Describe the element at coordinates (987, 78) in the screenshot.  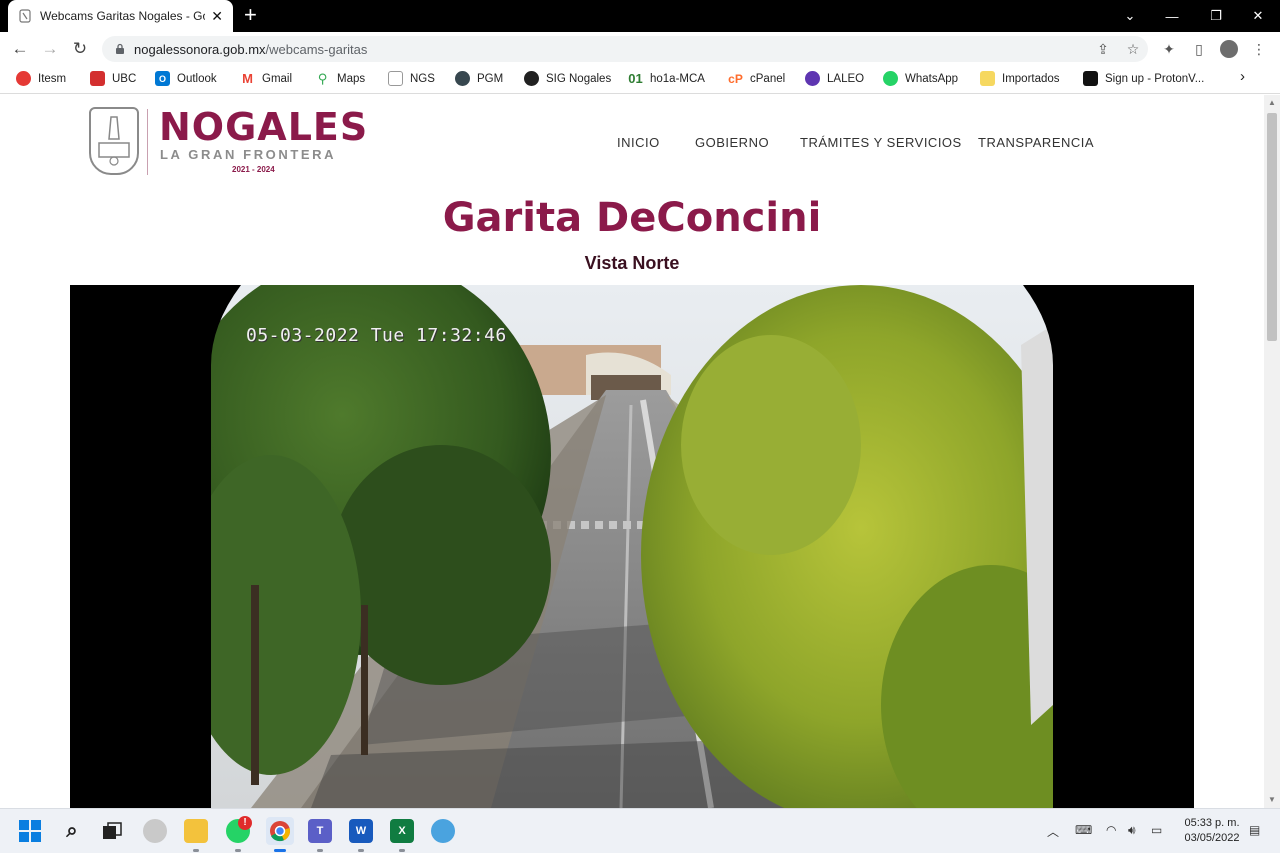
I see `folder-icon` at that location.